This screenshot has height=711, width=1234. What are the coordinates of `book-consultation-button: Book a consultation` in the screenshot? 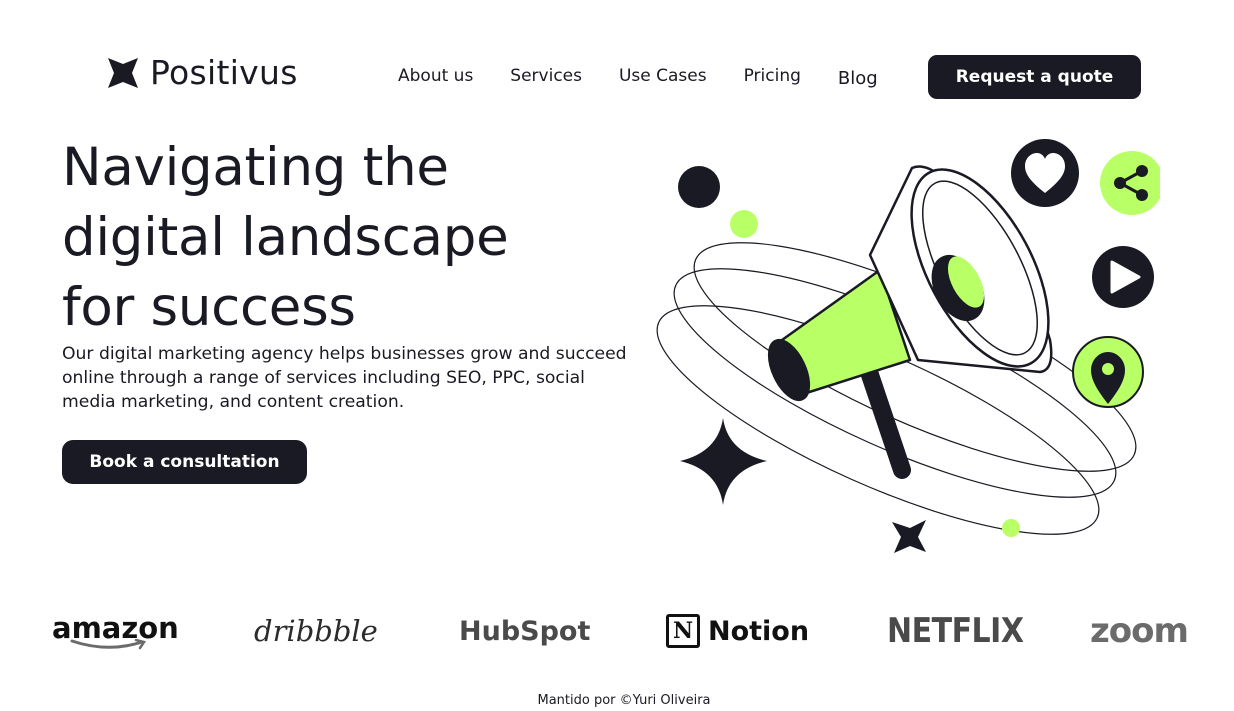 It's located at (184, 462).